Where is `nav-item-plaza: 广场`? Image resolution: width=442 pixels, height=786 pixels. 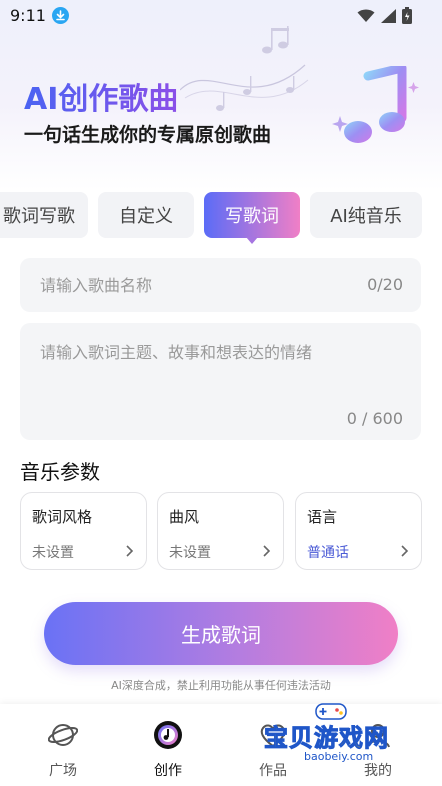
nav-item-plaza: 广场 is located at coordinates (63, 745).